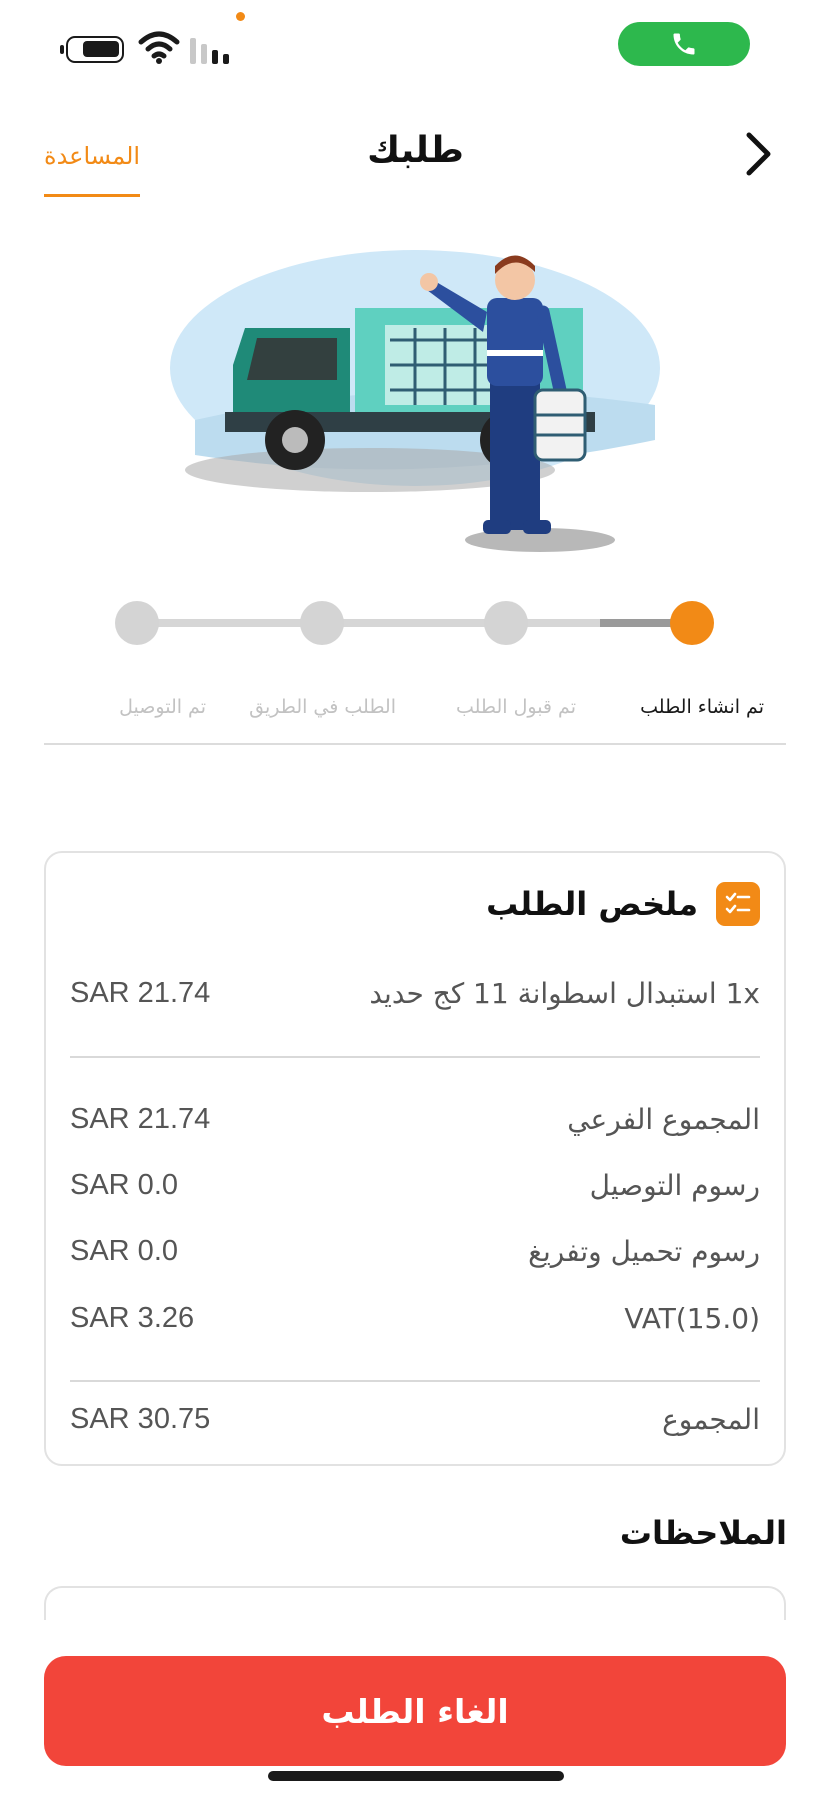 This screenshot has width=831, height=1800. What do you see at coordinates (415, 1421) in the screenshot?
I see `total-row: المجموع SAR 30.75` at bounding box center [415, 1421].